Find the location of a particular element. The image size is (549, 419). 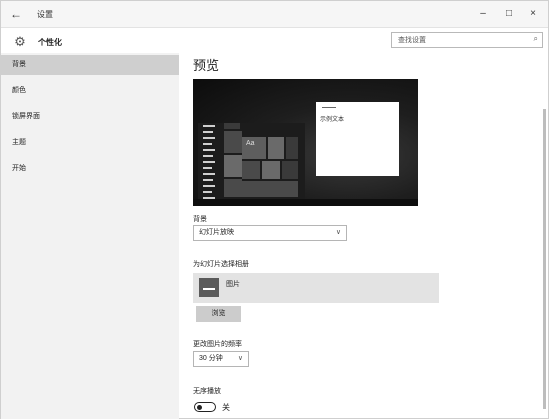

interval-dropdown: 30 分钟 ∨ is located at coordinates (221, 359).